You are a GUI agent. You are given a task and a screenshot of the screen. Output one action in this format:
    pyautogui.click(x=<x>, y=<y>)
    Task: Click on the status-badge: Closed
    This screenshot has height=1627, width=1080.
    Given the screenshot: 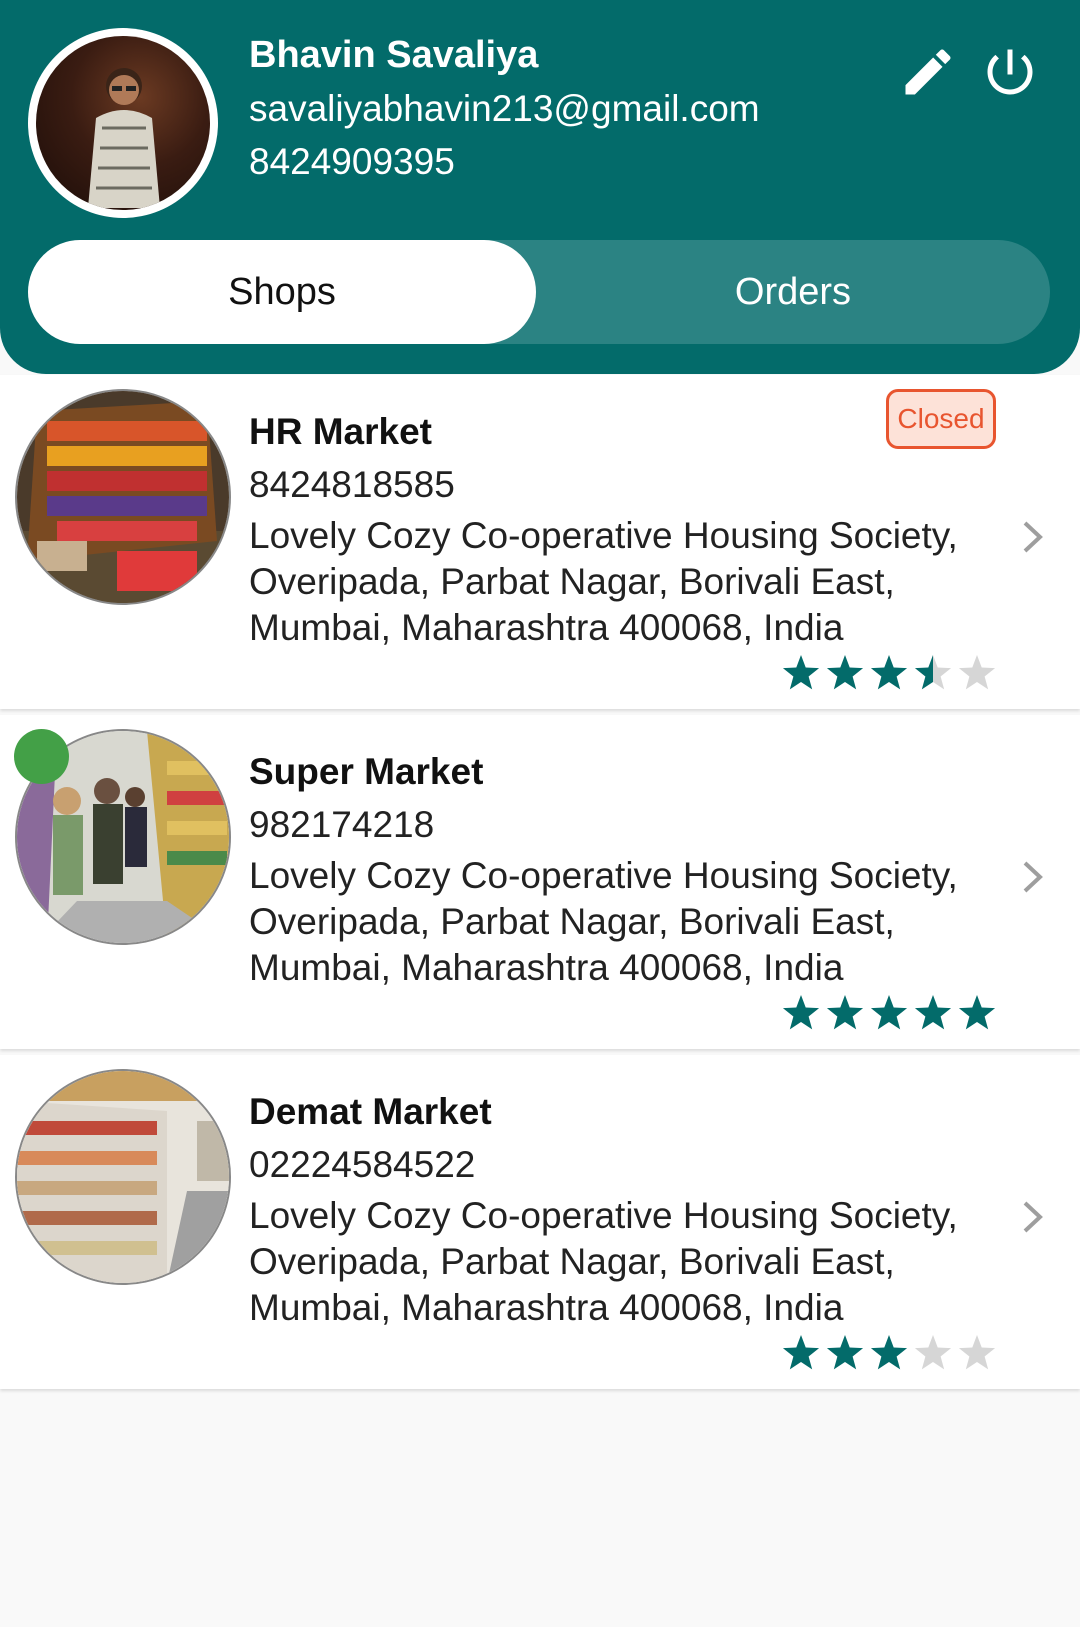 What is the action you would take?
    pyautogui.click(x=941, y=419)
    